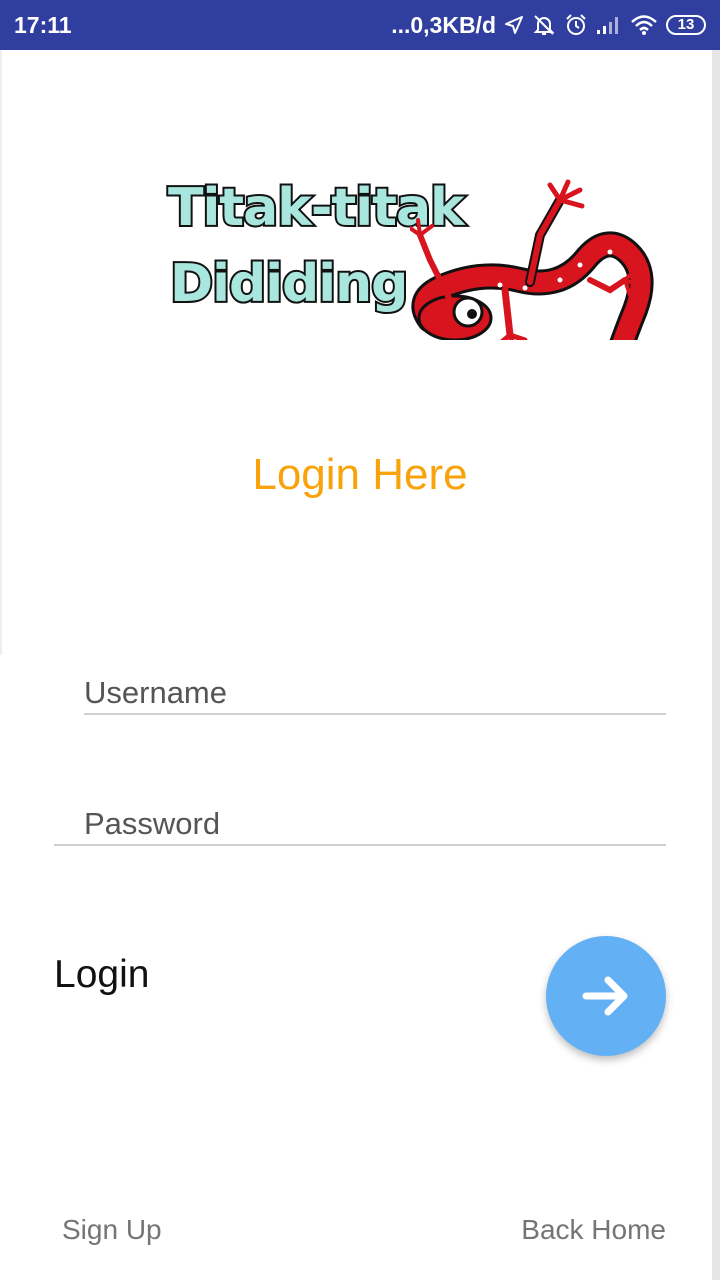  I want to click on lizard-icon, so click(532, 259).